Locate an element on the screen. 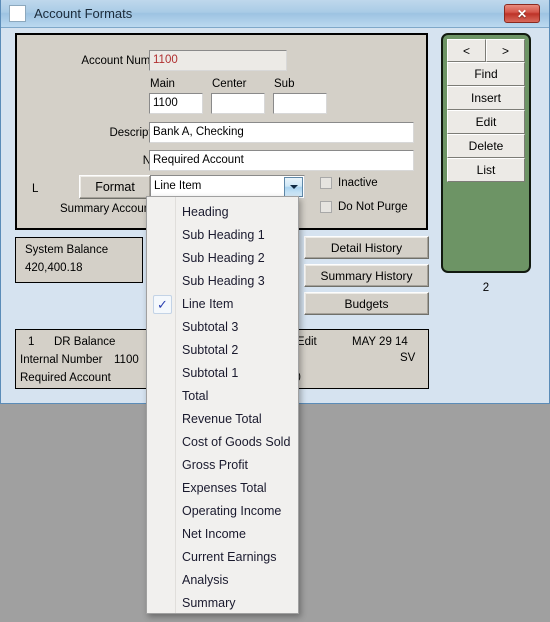 This screenshot has height=622, width=550. format-button: Format is located at coordinates (115, 187).